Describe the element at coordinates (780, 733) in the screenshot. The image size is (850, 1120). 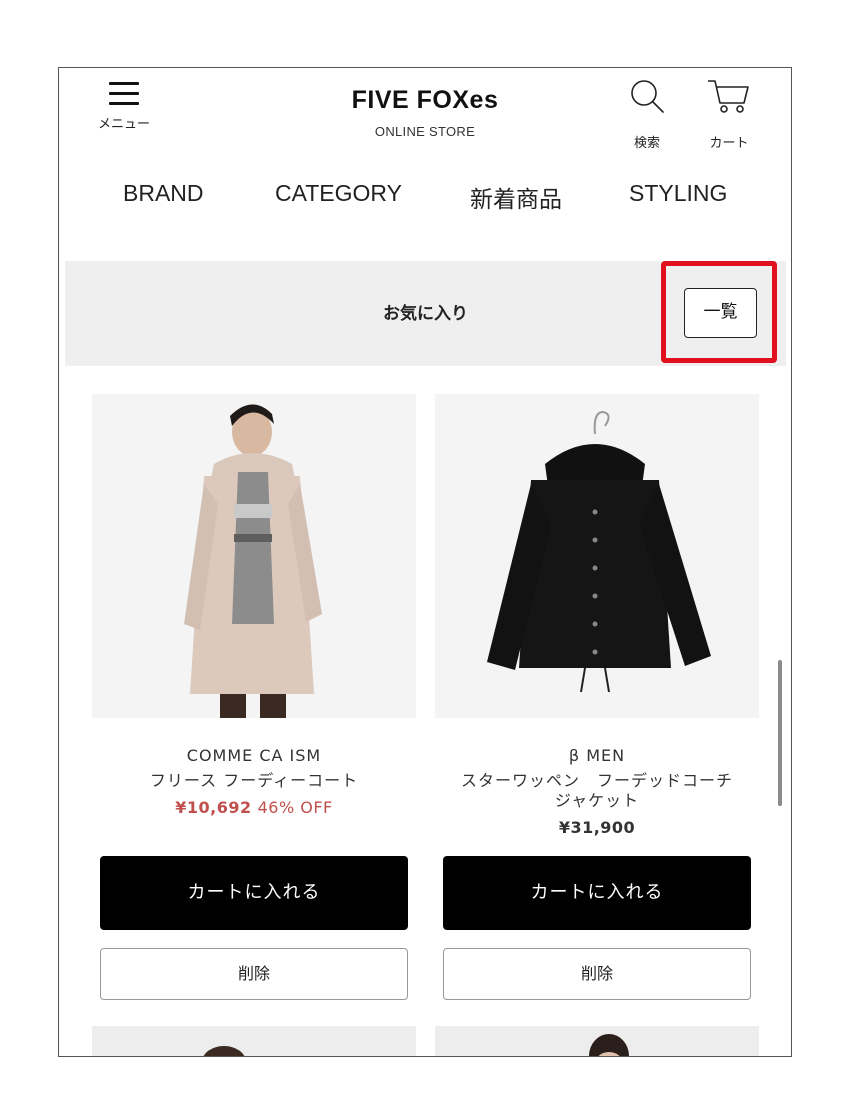
I see `scrollbar` at that location.